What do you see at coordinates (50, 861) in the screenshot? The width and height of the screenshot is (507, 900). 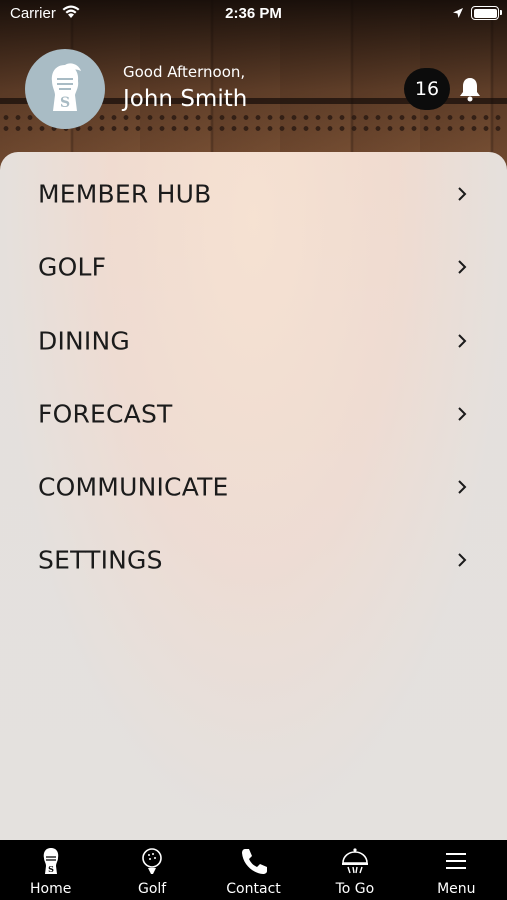 I see `knight-icon: S` at bounding box center [50, 861].